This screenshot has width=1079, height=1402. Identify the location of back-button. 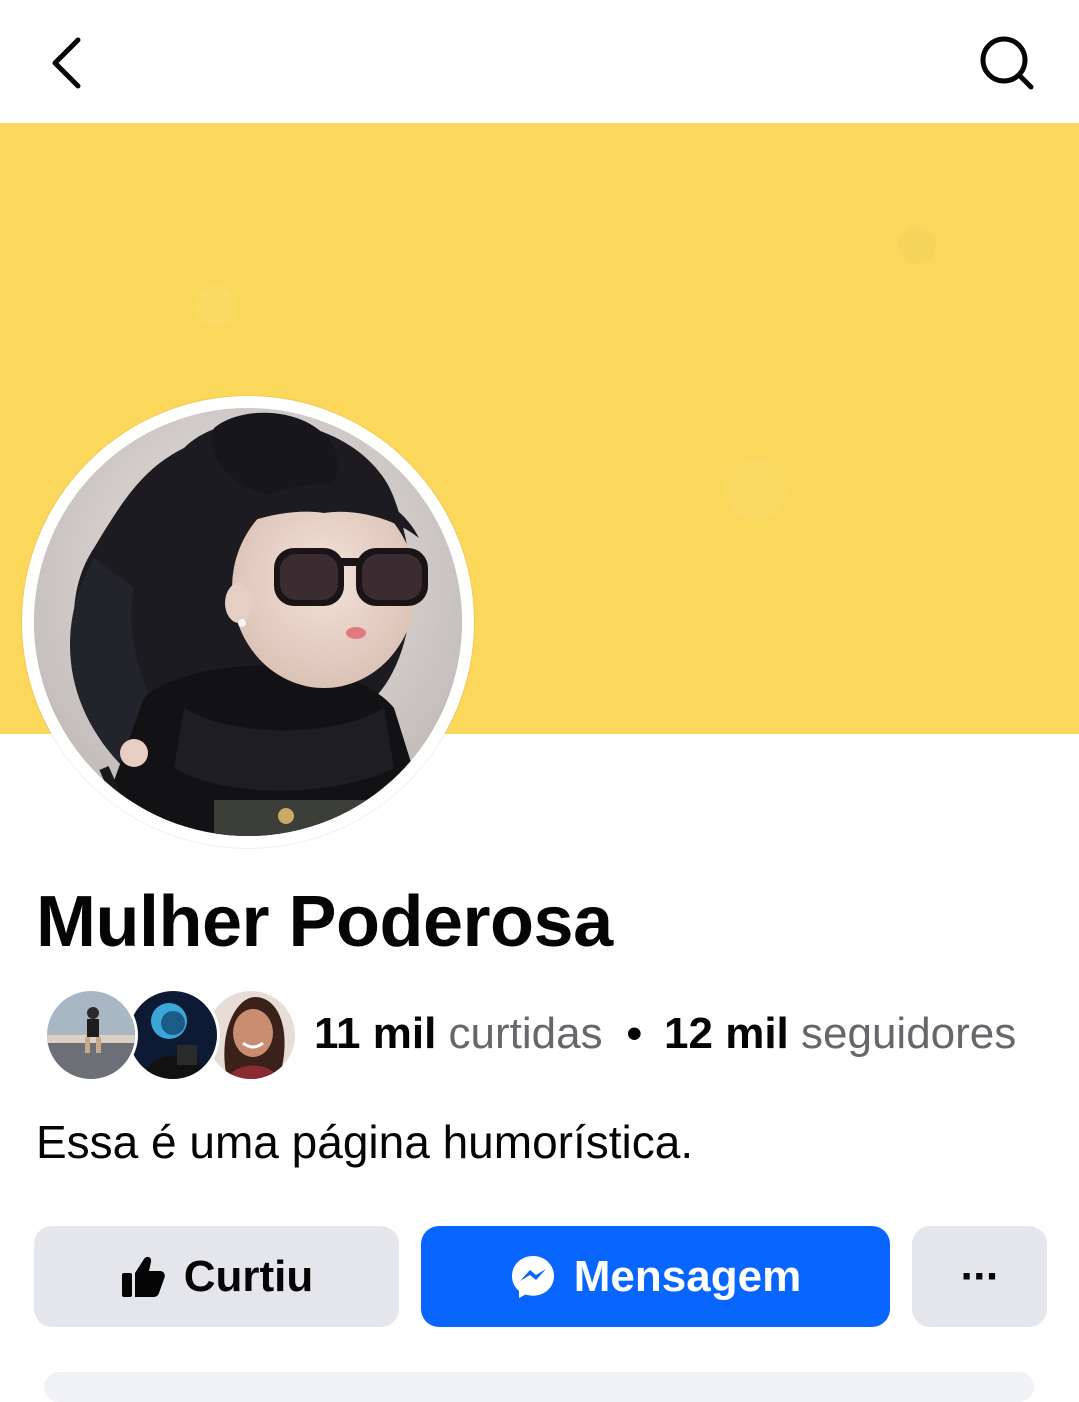
(68, 63).